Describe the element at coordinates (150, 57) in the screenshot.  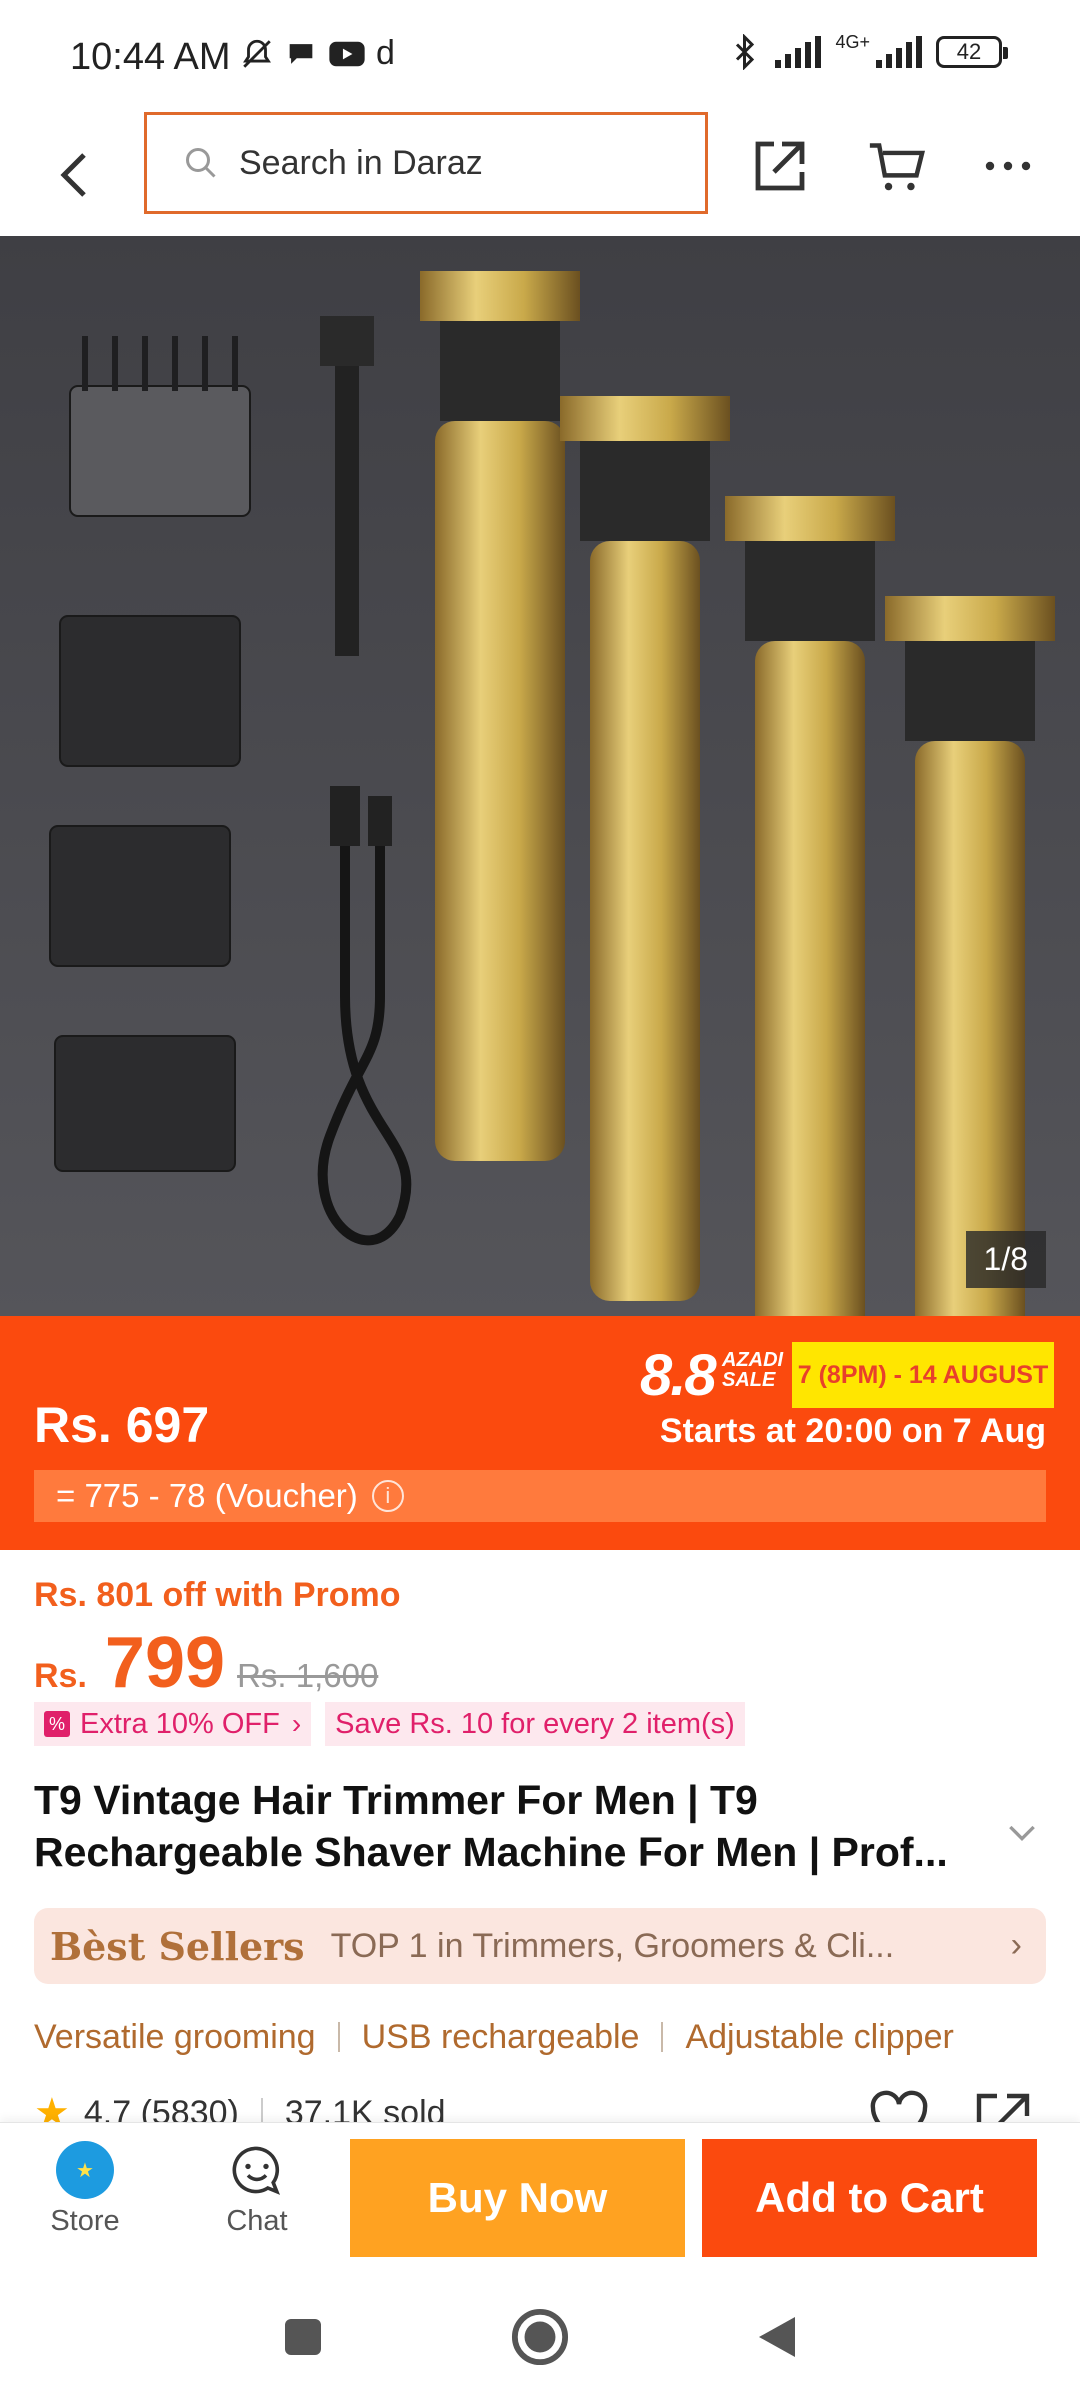
I see `status-time: 10:44 AM` at that location.